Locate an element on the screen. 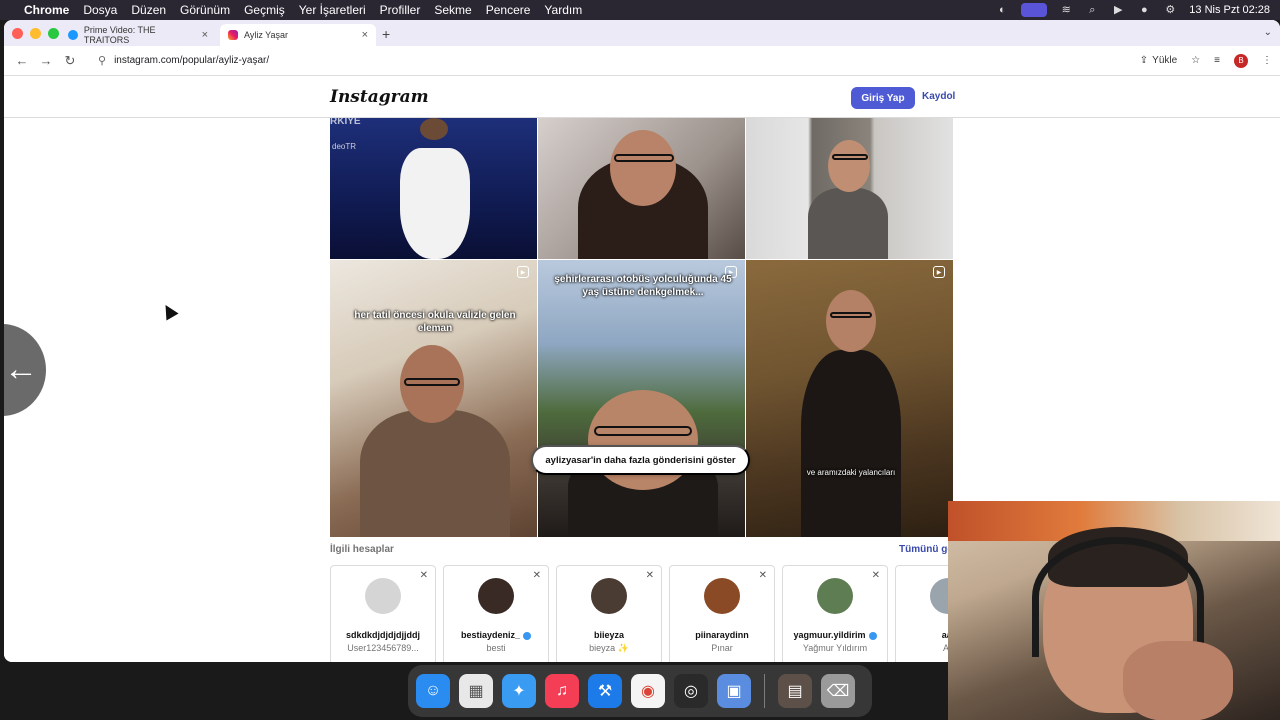 The image size is (1280, 720). account-fullname: bieyza ✨ is located at coordinates (609, 648).